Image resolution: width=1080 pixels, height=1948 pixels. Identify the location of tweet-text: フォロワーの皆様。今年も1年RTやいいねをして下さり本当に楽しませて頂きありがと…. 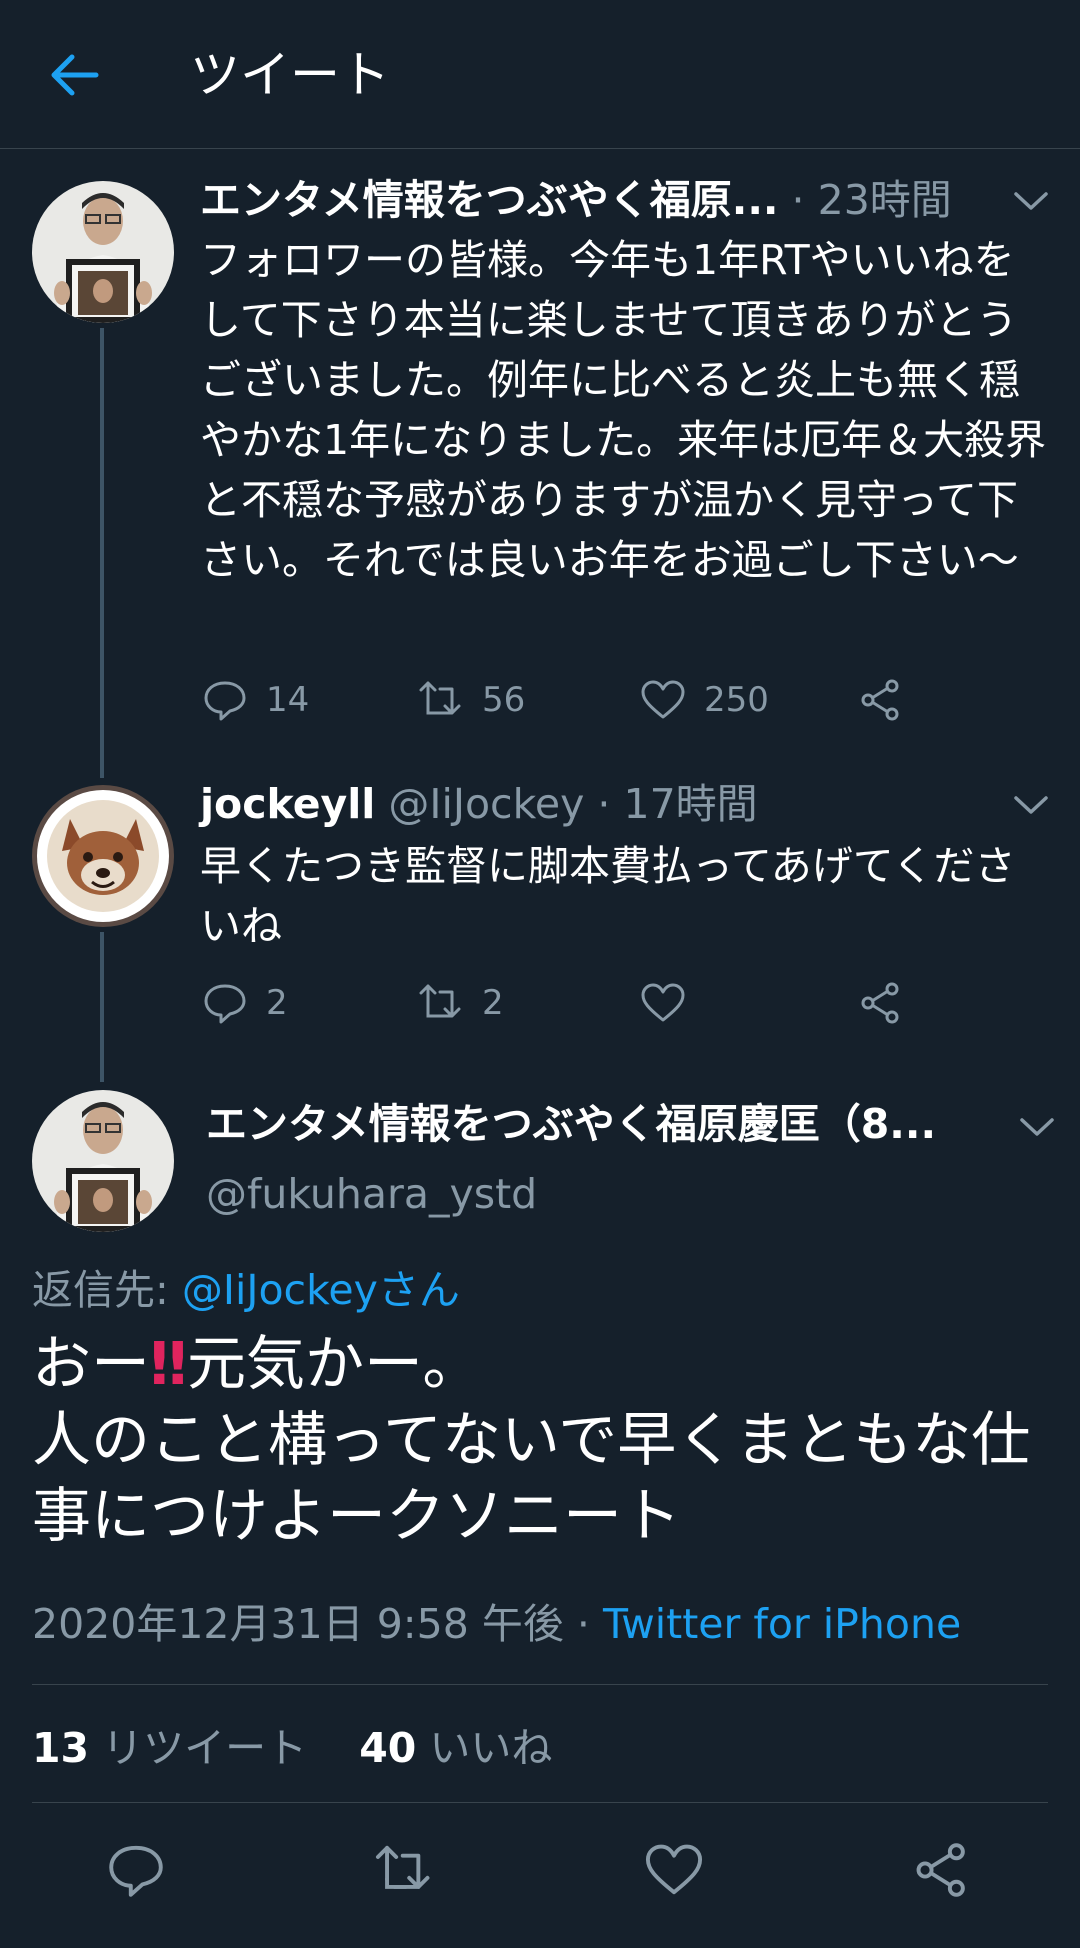
(623, 410).